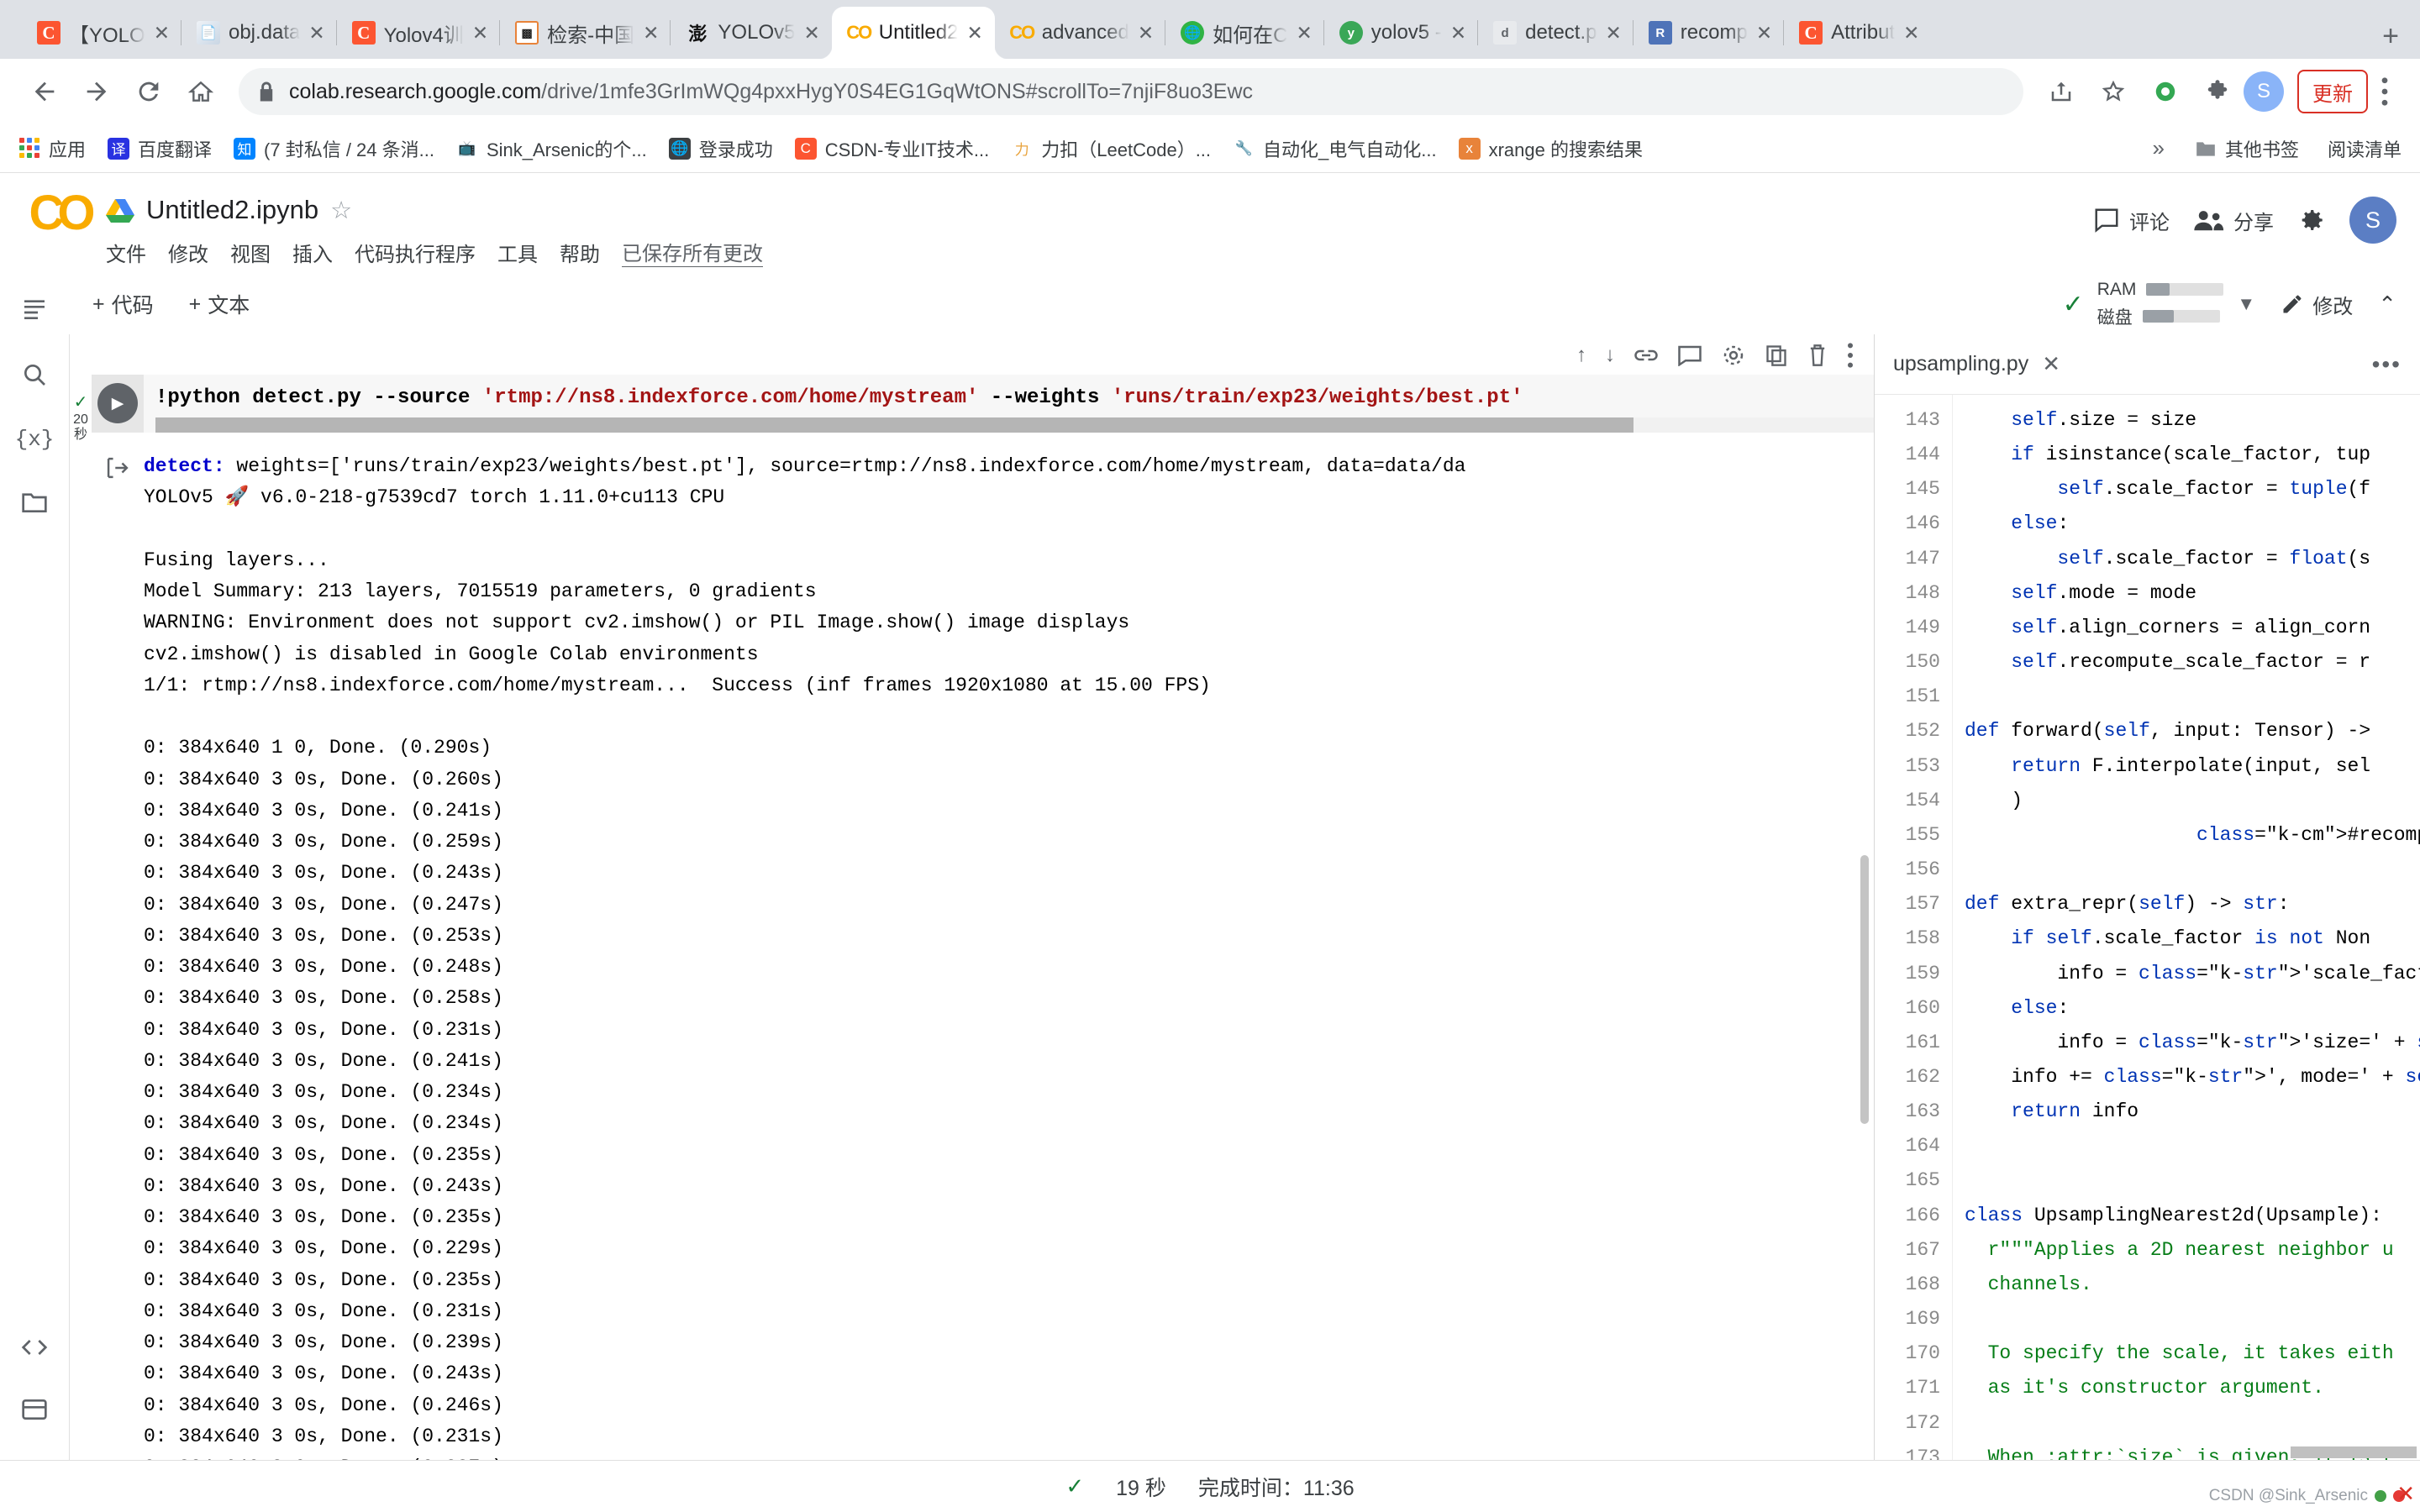  I want to click on star-icon, so click(2113, 92).